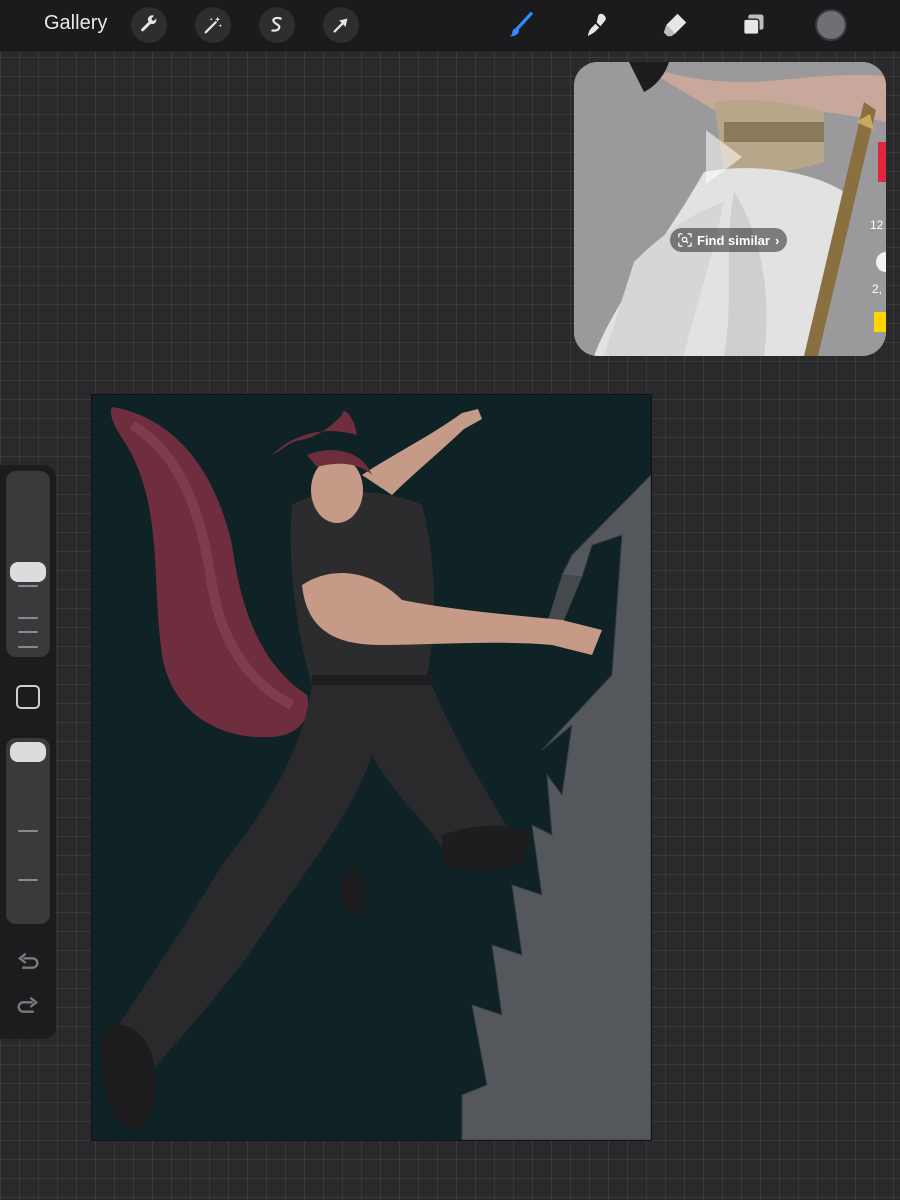 Image resolution: width=900 pixels, height=1200 pixels. I want to click on brush-icon, so click(521, 25).